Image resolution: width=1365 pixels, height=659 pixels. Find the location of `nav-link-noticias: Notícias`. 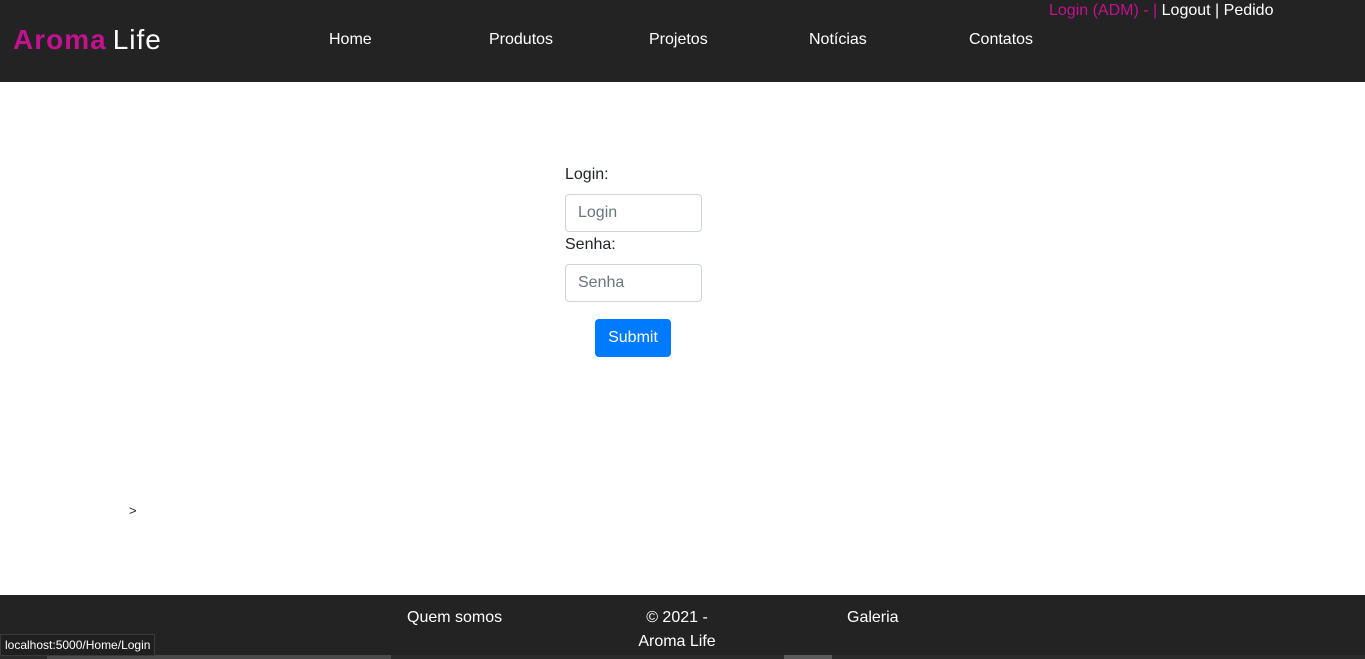

nav-link-noticias: Notícias is located at coordinates (838, 40).